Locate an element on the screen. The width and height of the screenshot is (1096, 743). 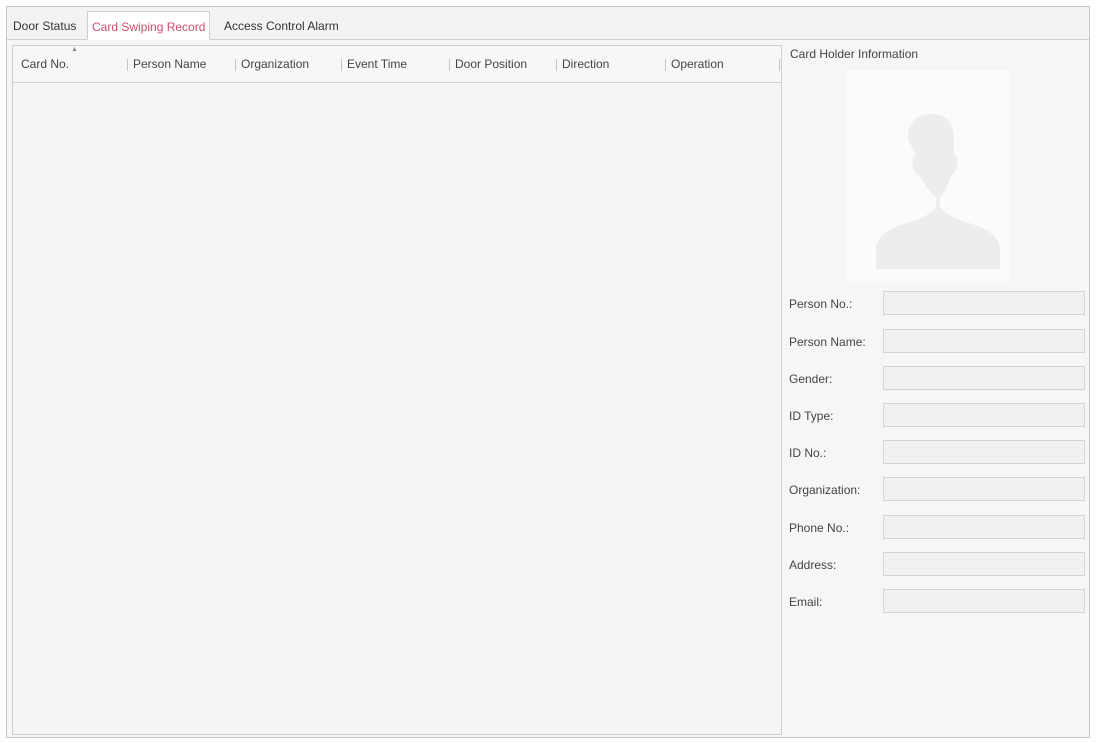
gender-label: Gender: is located at coordinates (811, 379).